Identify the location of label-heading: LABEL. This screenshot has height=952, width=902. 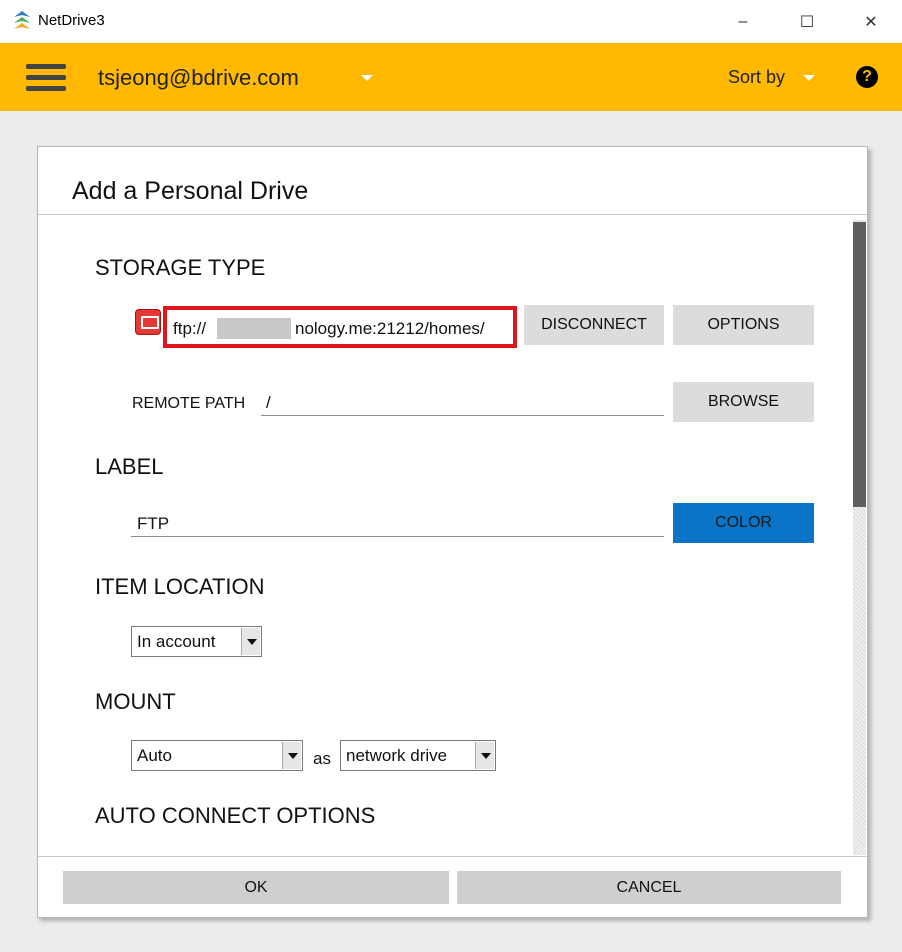
(129, 466).